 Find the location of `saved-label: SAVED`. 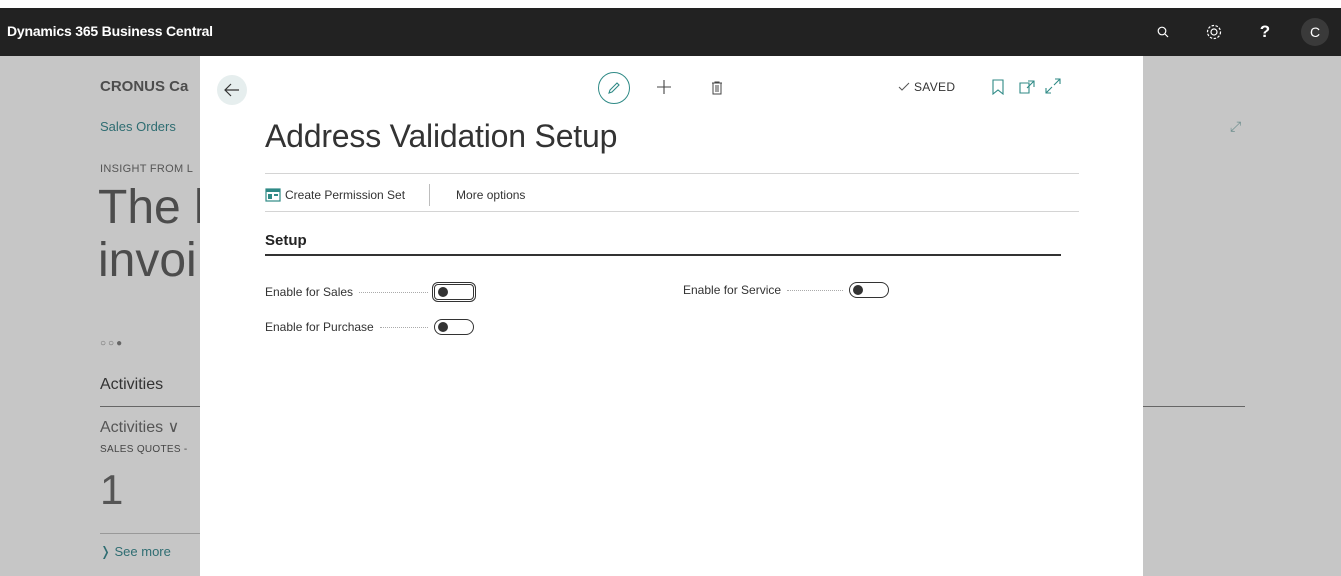

saved-label: SAVED is located at coordinates (935, 87).